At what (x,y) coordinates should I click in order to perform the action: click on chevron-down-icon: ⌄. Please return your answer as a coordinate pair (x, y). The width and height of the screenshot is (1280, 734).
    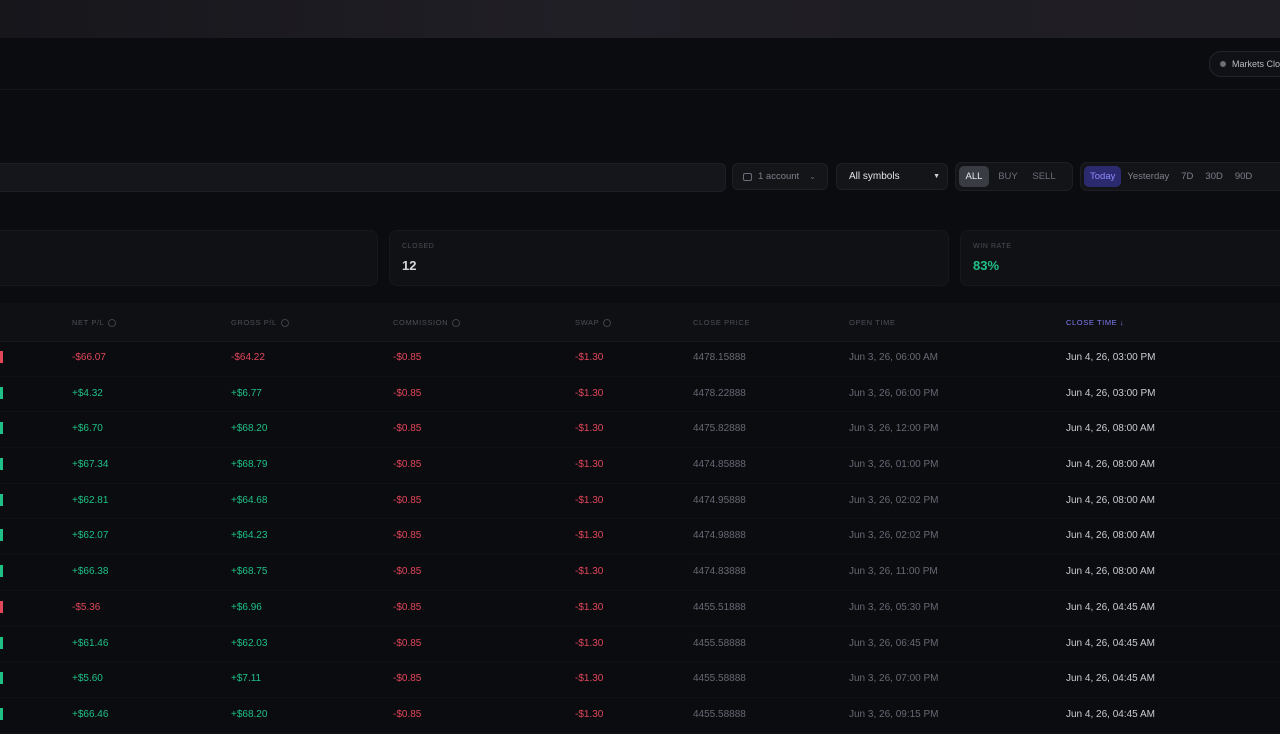
    Looking at the image, I should click on (812, 176).